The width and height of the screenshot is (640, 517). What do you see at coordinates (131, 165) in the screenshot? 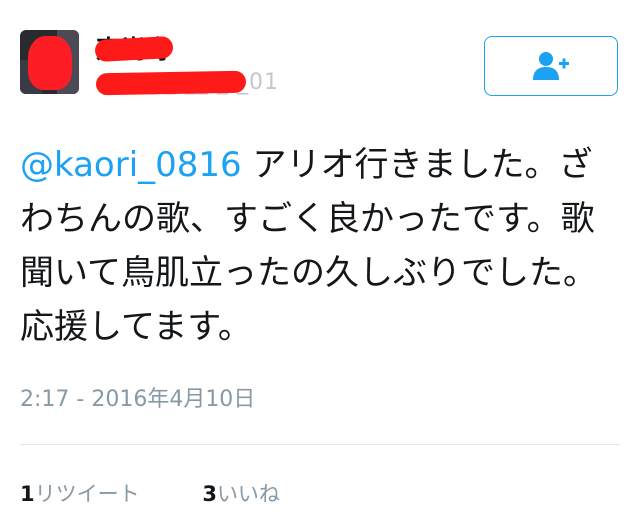
I see `mention-link: @kaori_0816` at bounding box center [131, 165].